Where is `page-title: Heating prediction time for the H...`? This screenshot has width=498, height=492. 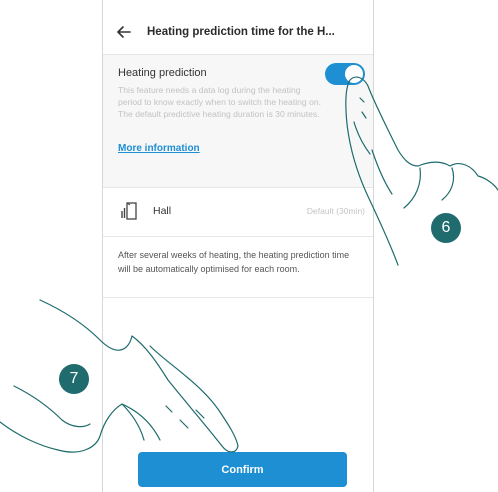
page-title: Heating prediction time for the H... is located at coordinates (241, 32).